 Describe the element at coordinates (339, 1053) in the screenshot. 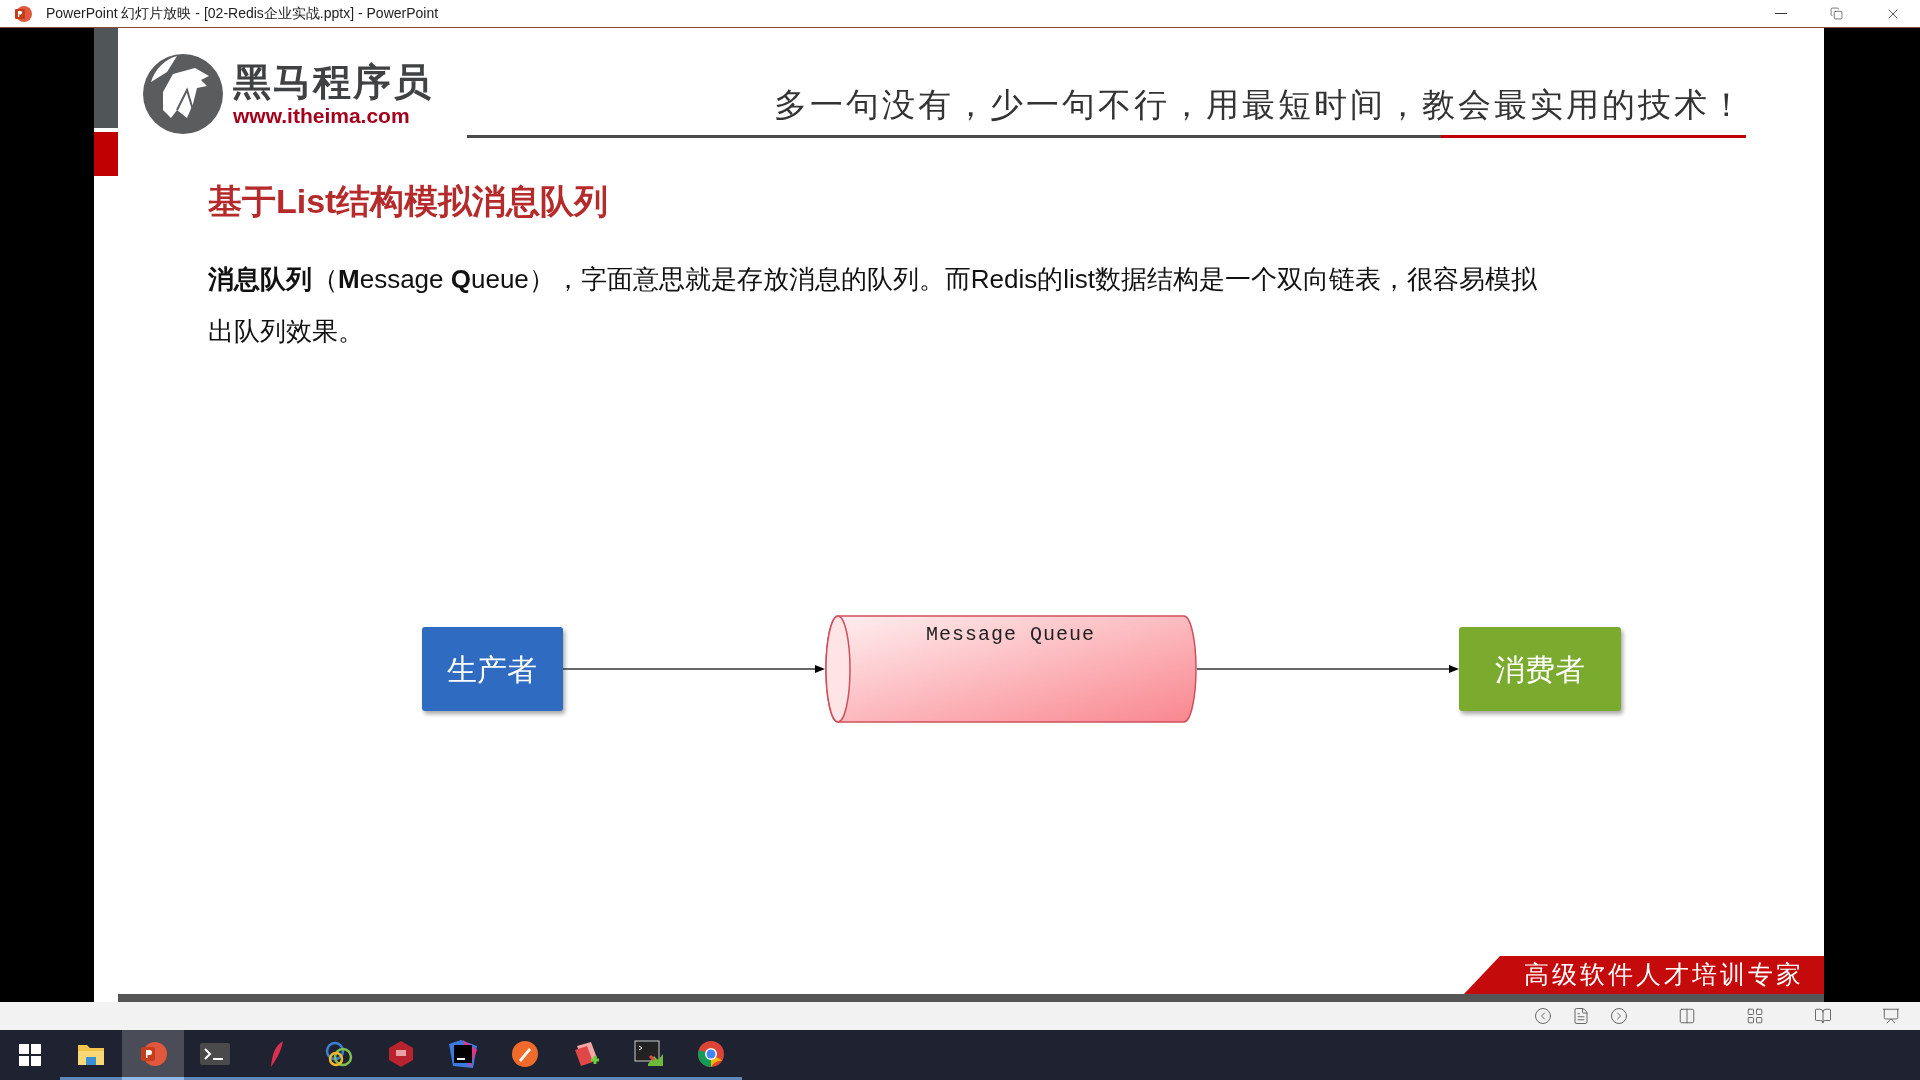

I see `rings-icon` at that location.